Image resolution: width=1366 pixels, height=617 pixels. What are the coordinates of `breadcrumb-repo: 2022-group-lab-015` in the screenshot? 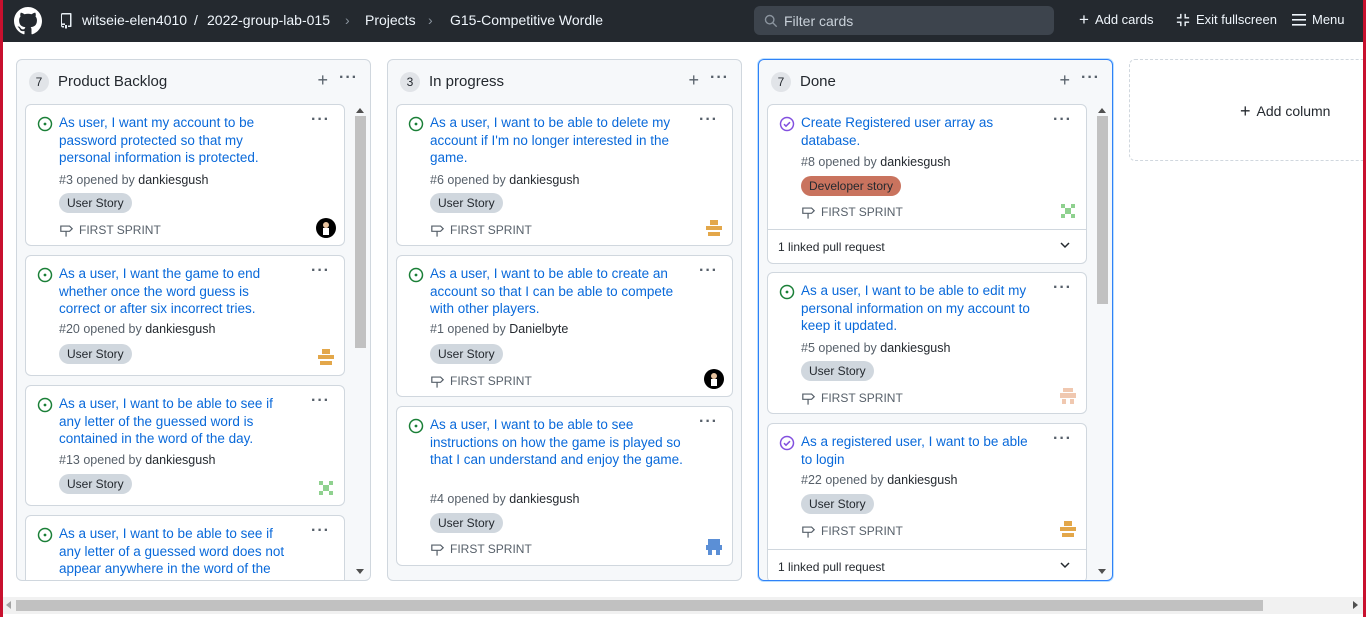 It's located at (268, 20).